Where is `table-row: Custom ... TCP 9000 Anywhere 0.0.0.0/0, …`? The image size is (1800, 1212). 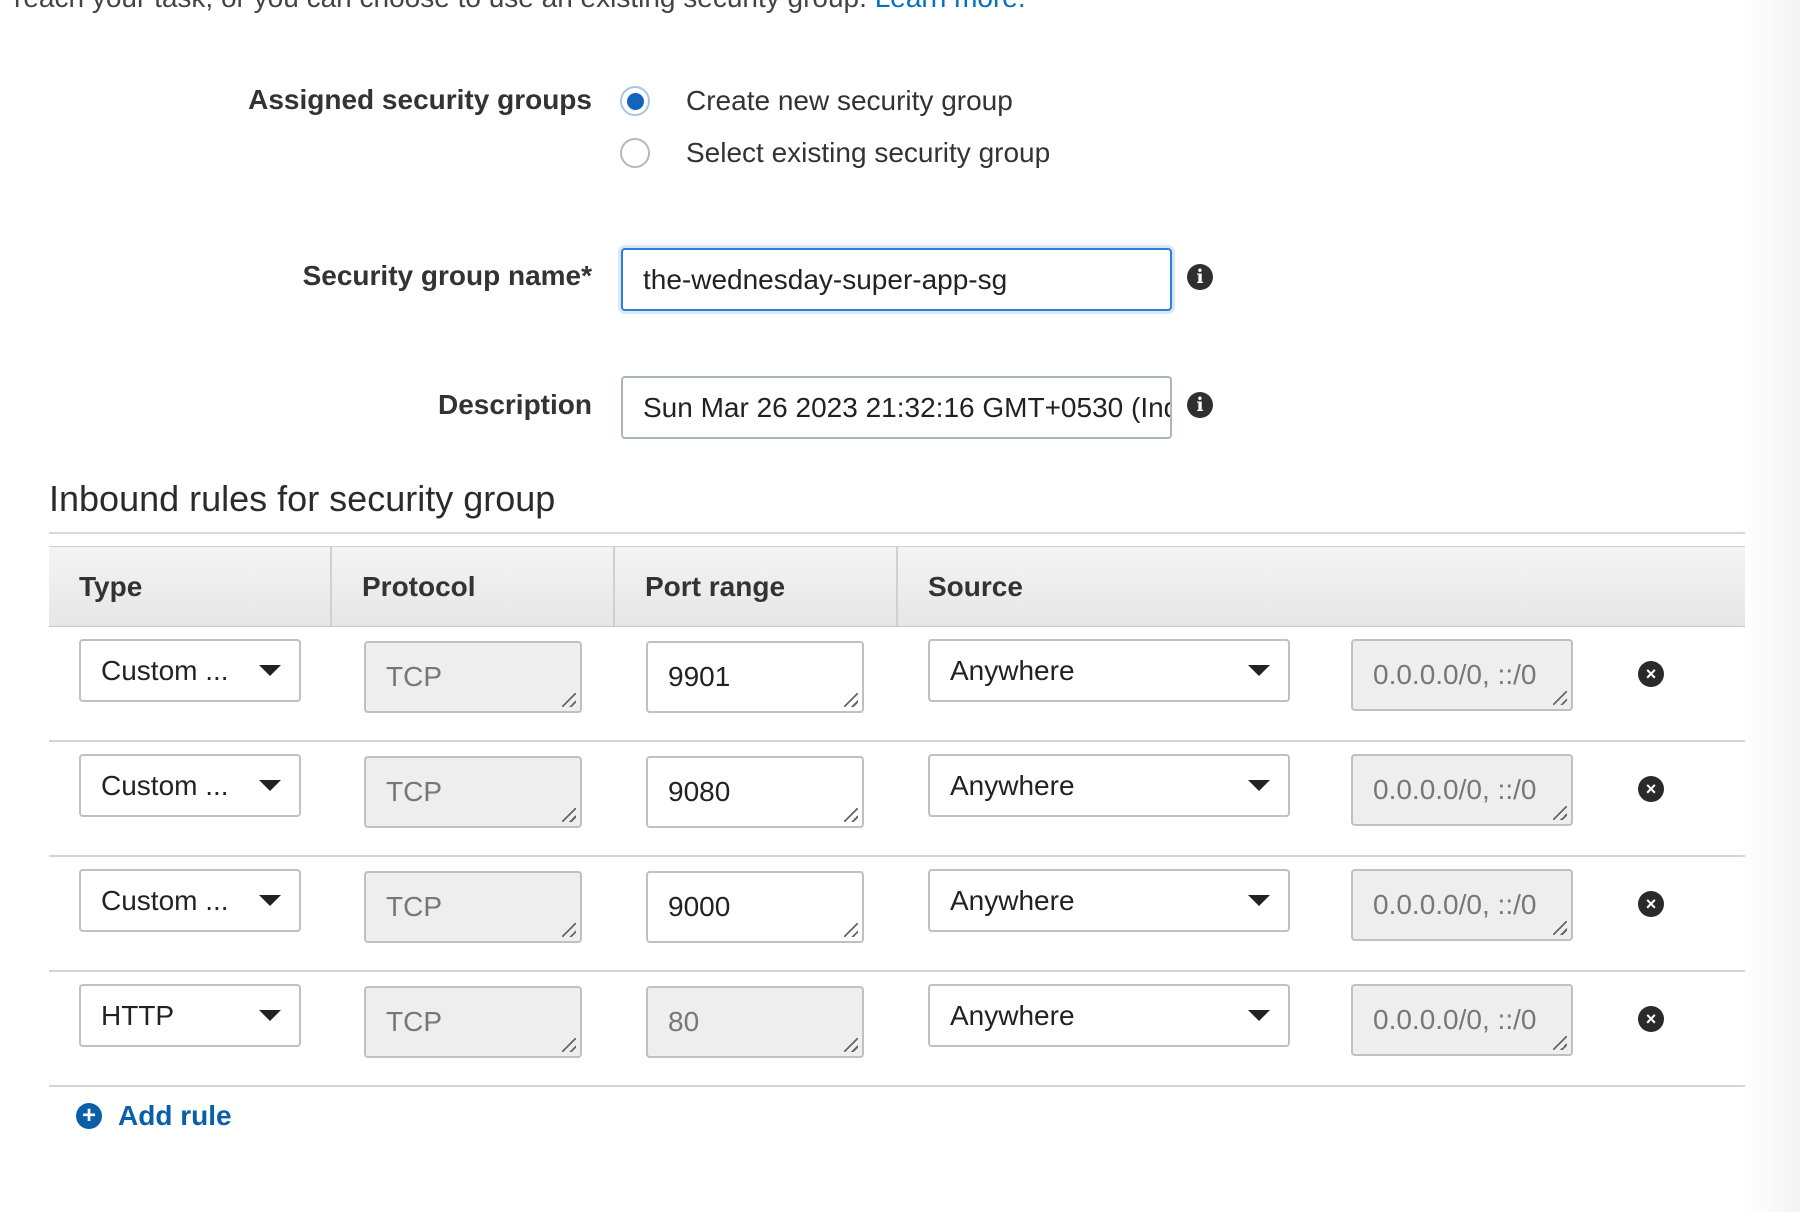 table-row: Custom ... TCP 9000 Anywhere 0.0.0.0/0, … is located at coordinates (897, 914).